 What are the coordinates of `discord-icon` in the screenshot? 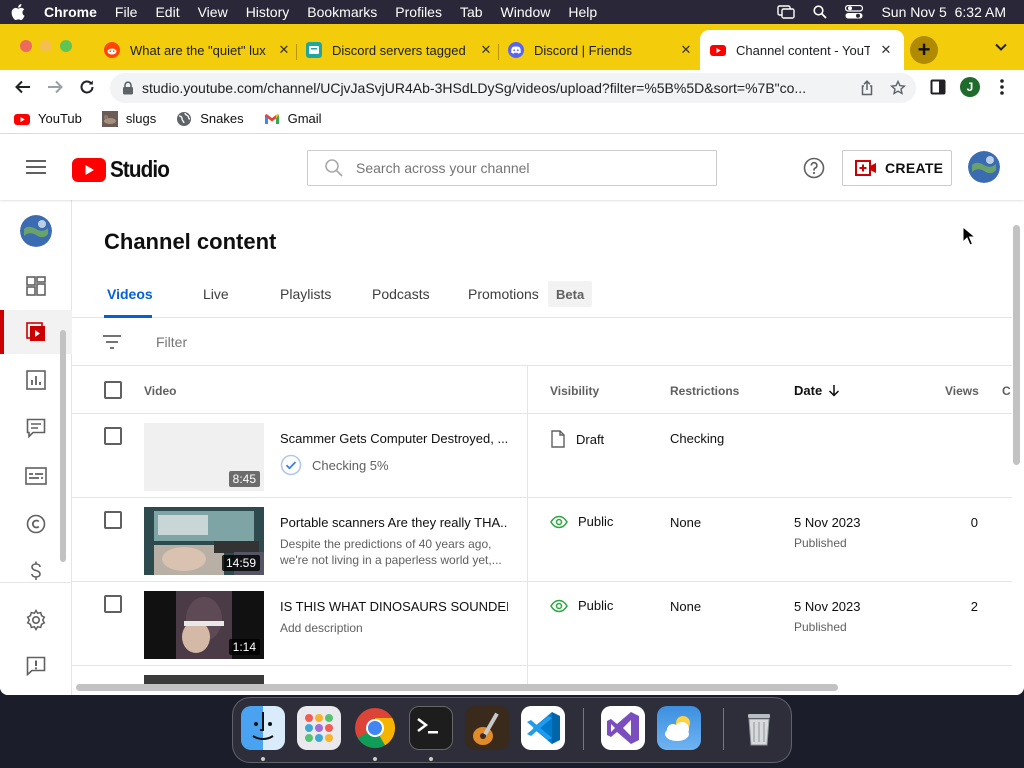 It's located at (516, 50).